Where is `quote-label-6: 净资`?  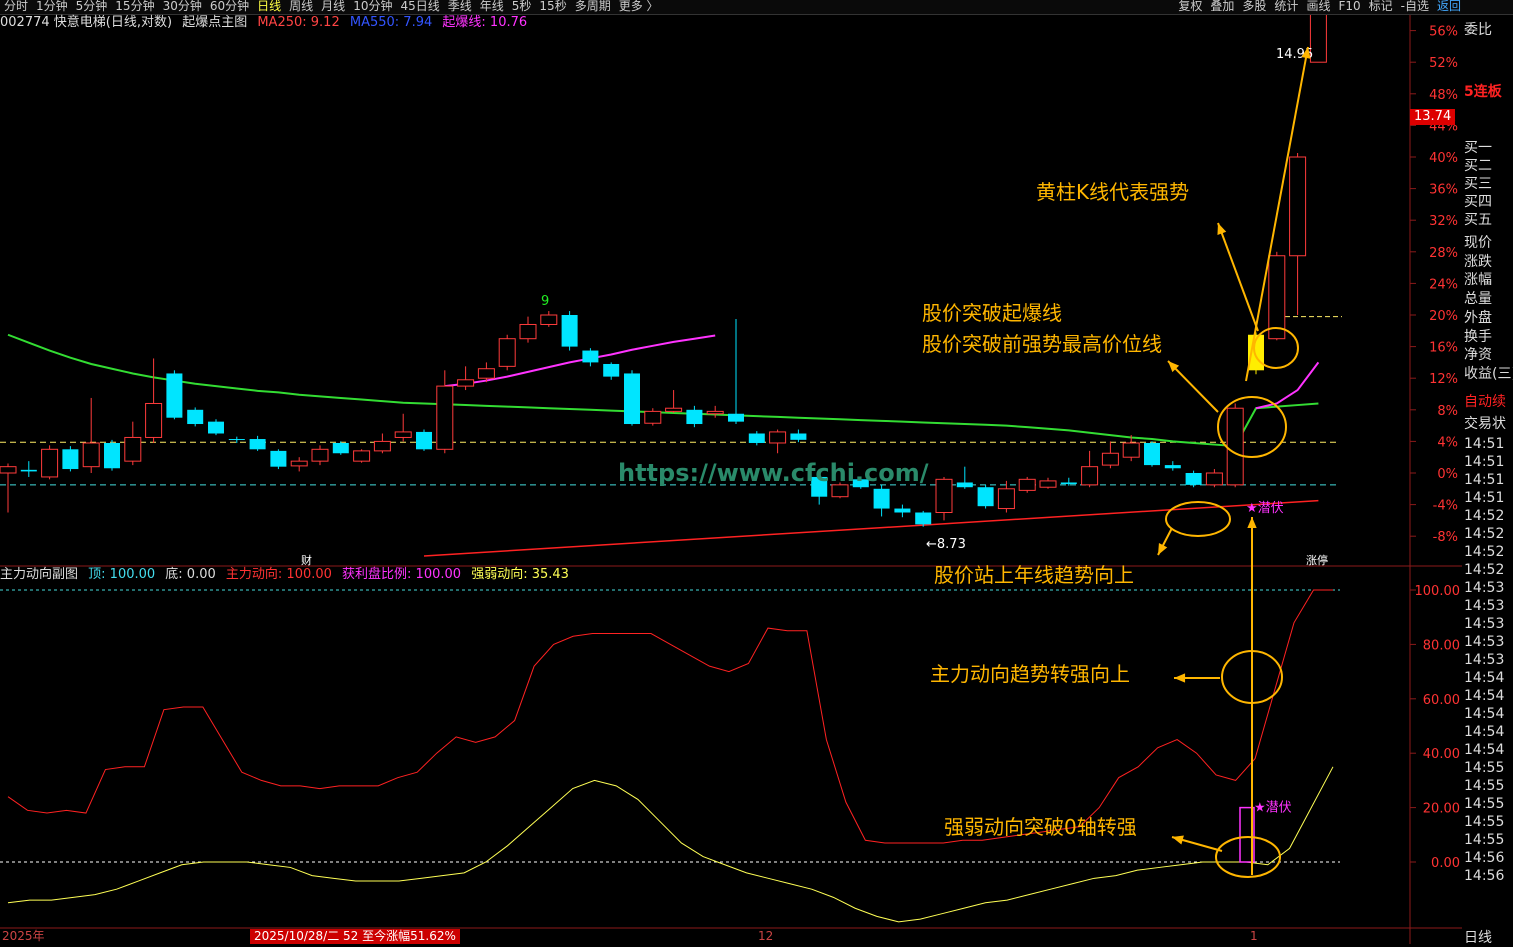 quote-label-6: 净资 is located at coordinates (1478, 355).